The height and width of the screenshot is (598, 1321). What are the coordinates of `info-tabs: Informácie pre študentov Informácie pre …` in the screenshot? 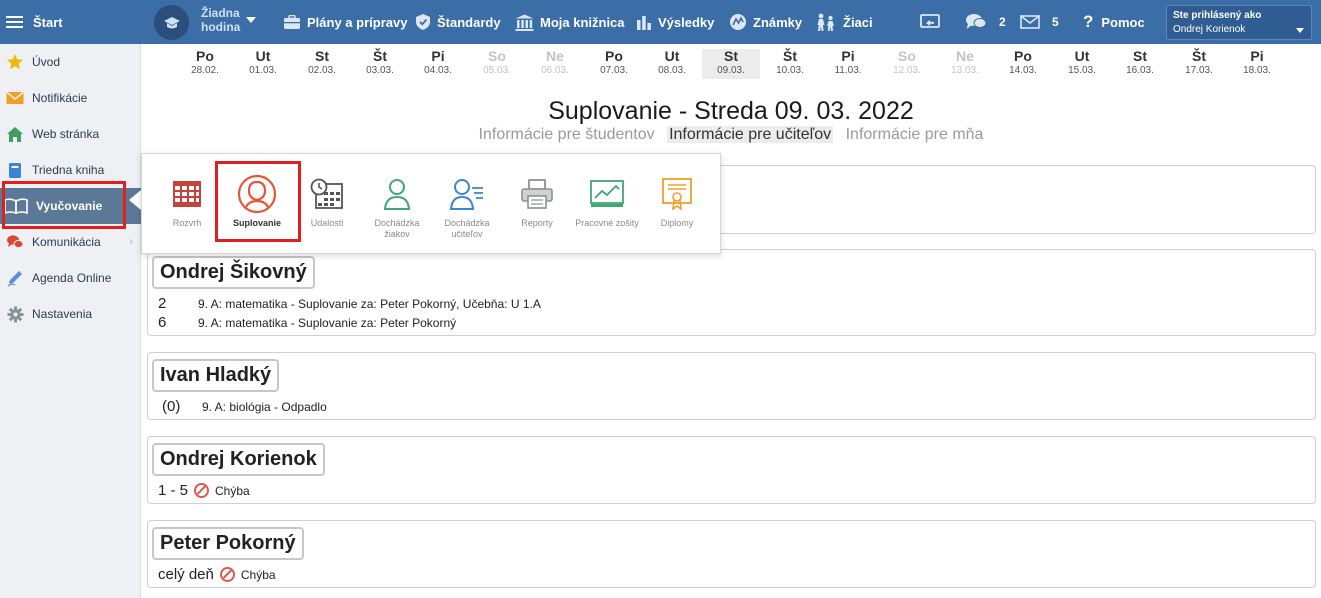 It's located at (731, 135).